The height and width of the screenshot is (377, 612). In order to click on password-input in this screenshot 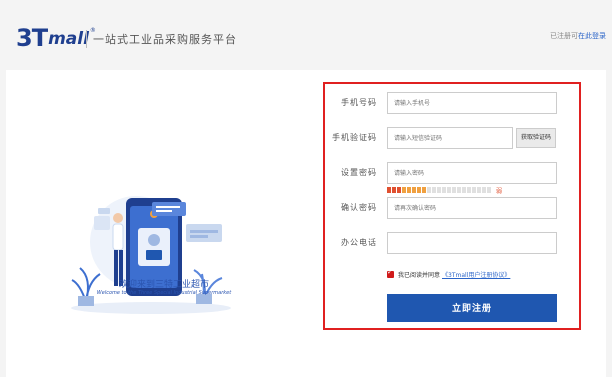, I will do `click(472, 173)`.